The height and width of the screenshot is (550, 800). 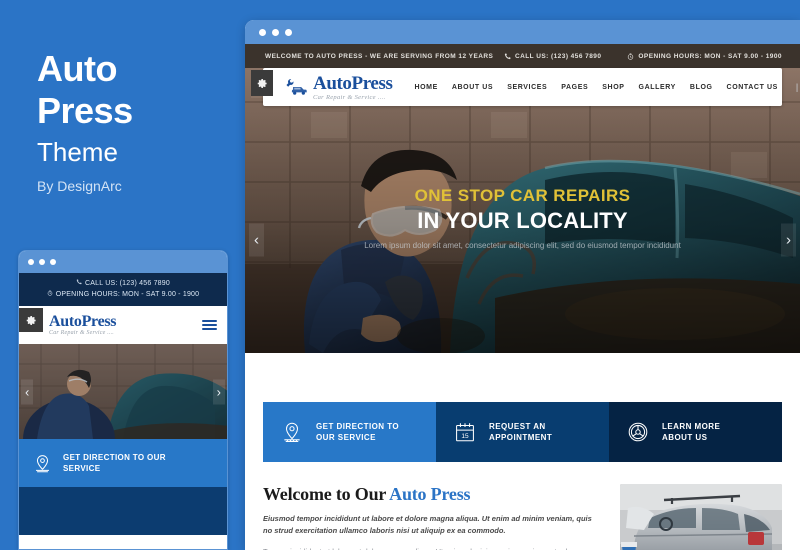 I want to click on feature-box-learn-more: LEARN MORE ABOUT US, so click(x=695, y=432).